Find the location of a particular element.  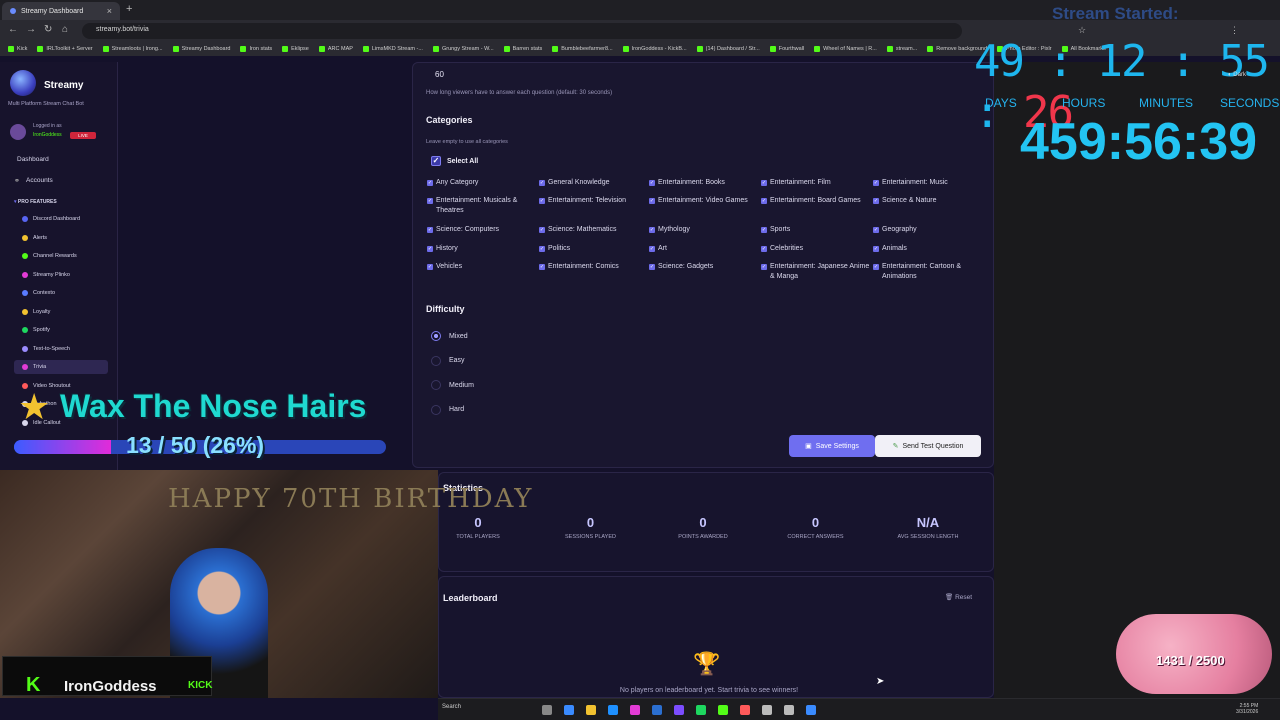

category-checkbox: ✓ Entertainment: Japanese Anime & Manga is located at coordinates (816, 272).